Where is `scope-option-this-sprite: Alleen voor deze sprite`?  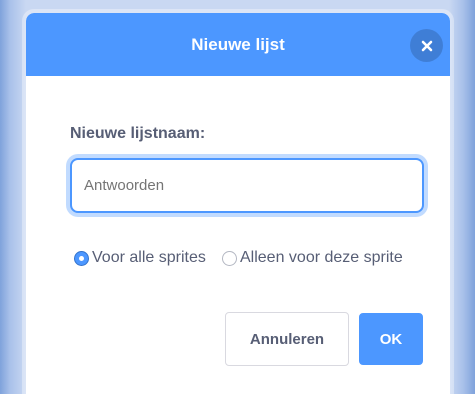 scope-option-this-sprite: Alleen voor deze sprite is located at coordinates (327, 259).